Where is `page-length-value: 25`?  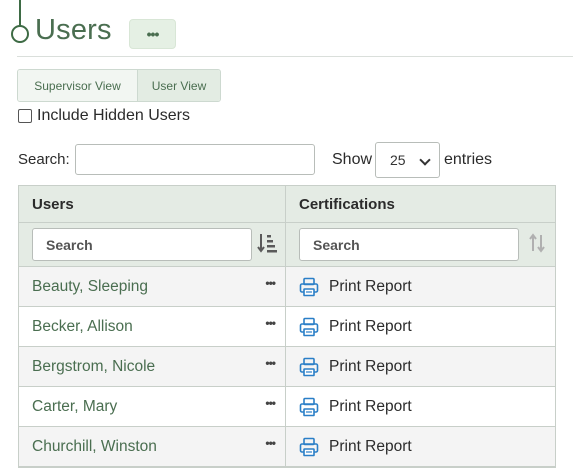 page-length-value: 25 is located at coordinates (398, 160).